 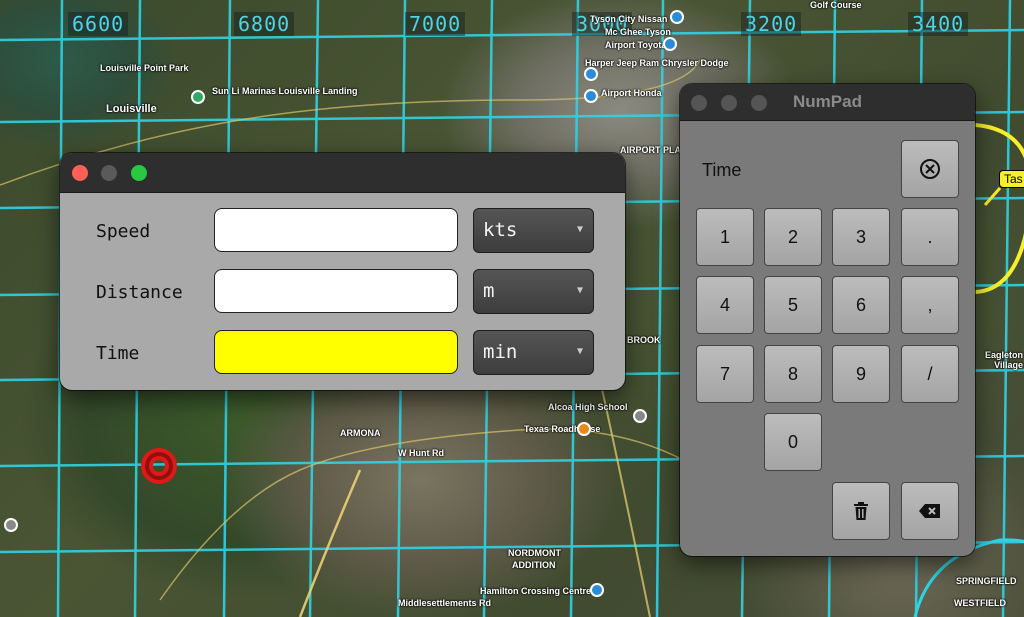 I want to click on delete-all-button, so click(x=861, y=511).